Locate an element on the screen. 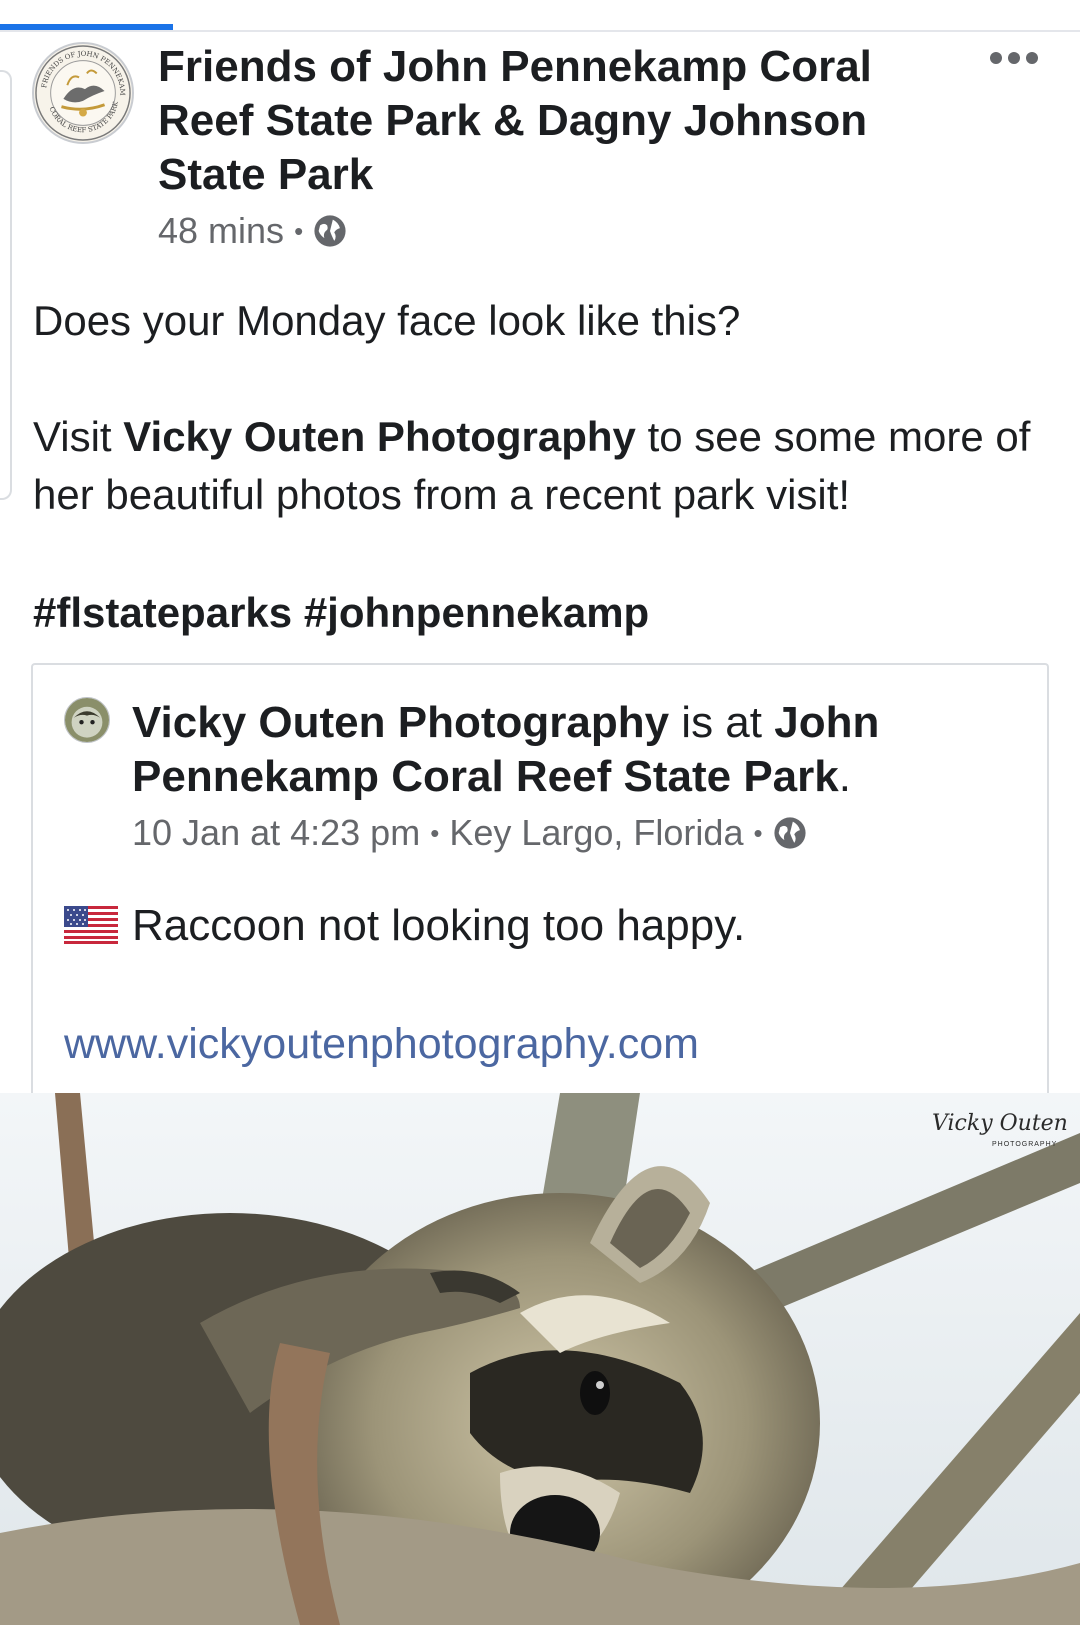 The height and width of the screenshot is (1625, 1080). top-divider is located at coordinates (540, 31).